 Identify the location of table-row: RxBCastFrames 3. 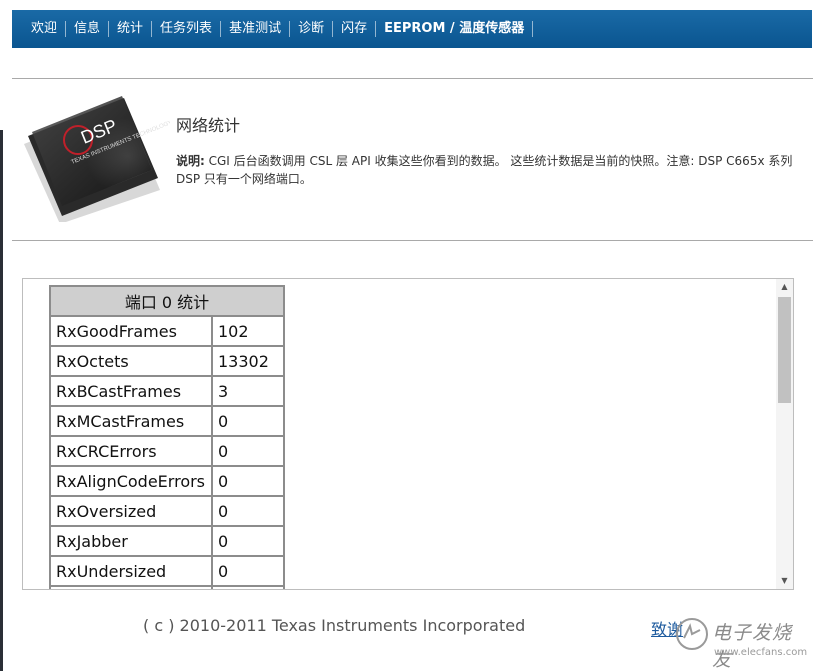
(167, 391).